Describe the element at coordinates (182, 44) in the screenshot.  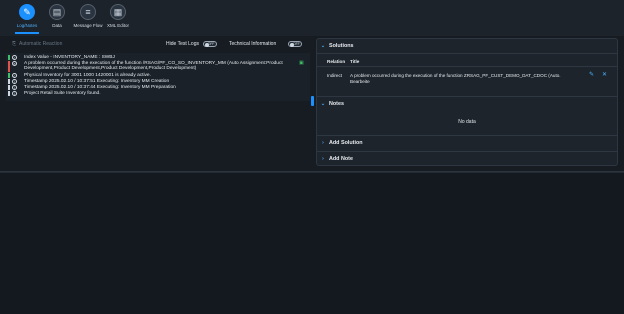
I see `hide-test-logs-label: Hide Test Logs` at that location.